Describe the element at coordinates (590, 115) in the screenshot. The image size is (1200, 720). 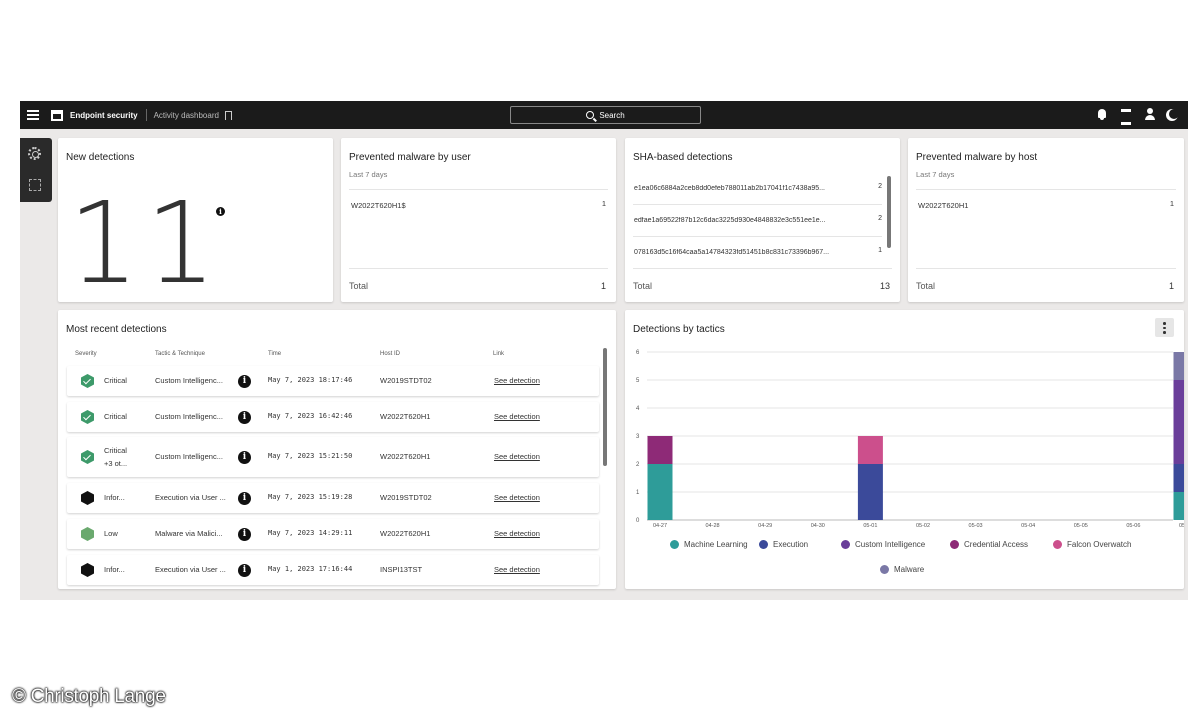
I see `search-icon` at that location.